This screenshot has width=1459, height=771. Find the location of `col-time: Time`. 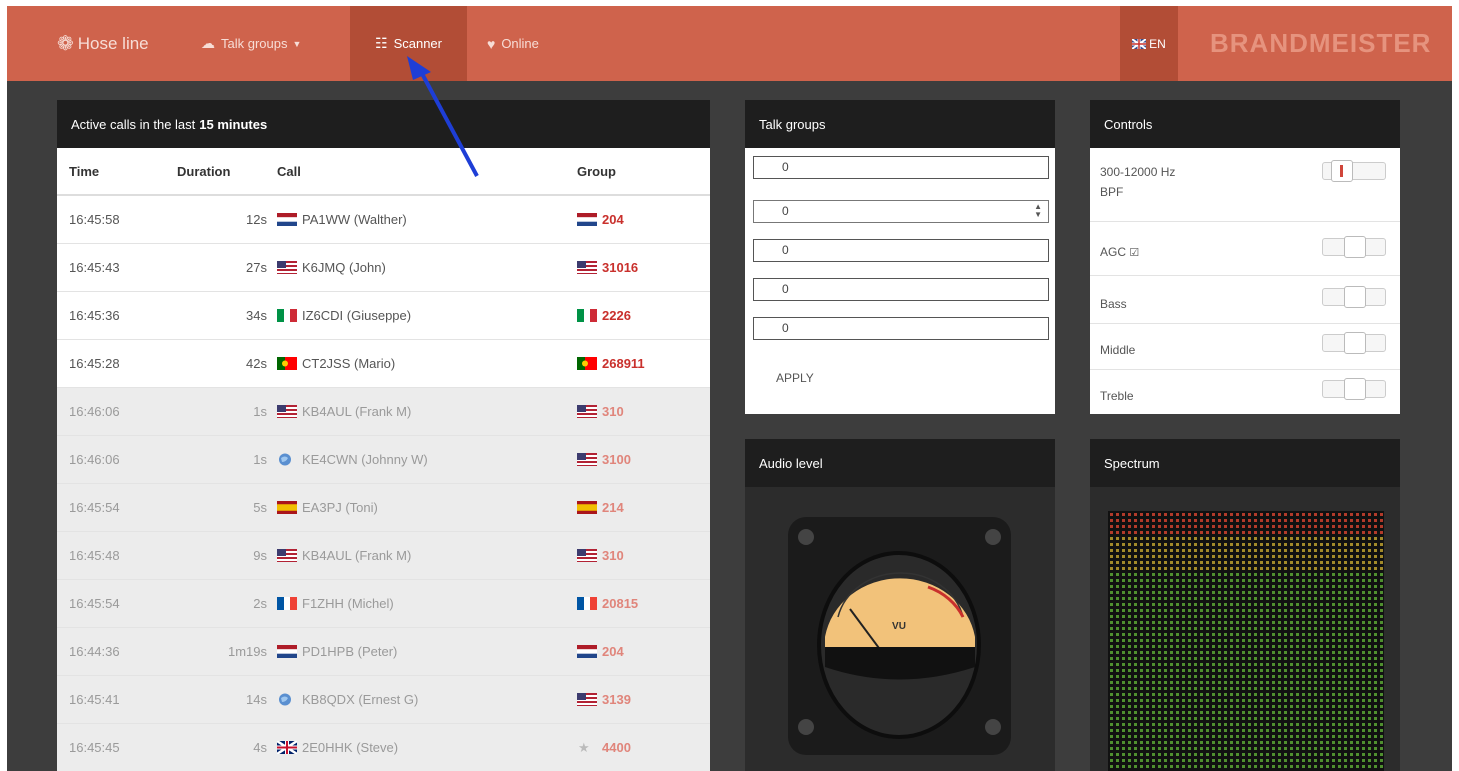

col-time: Time is located at coordinates (117, 172).